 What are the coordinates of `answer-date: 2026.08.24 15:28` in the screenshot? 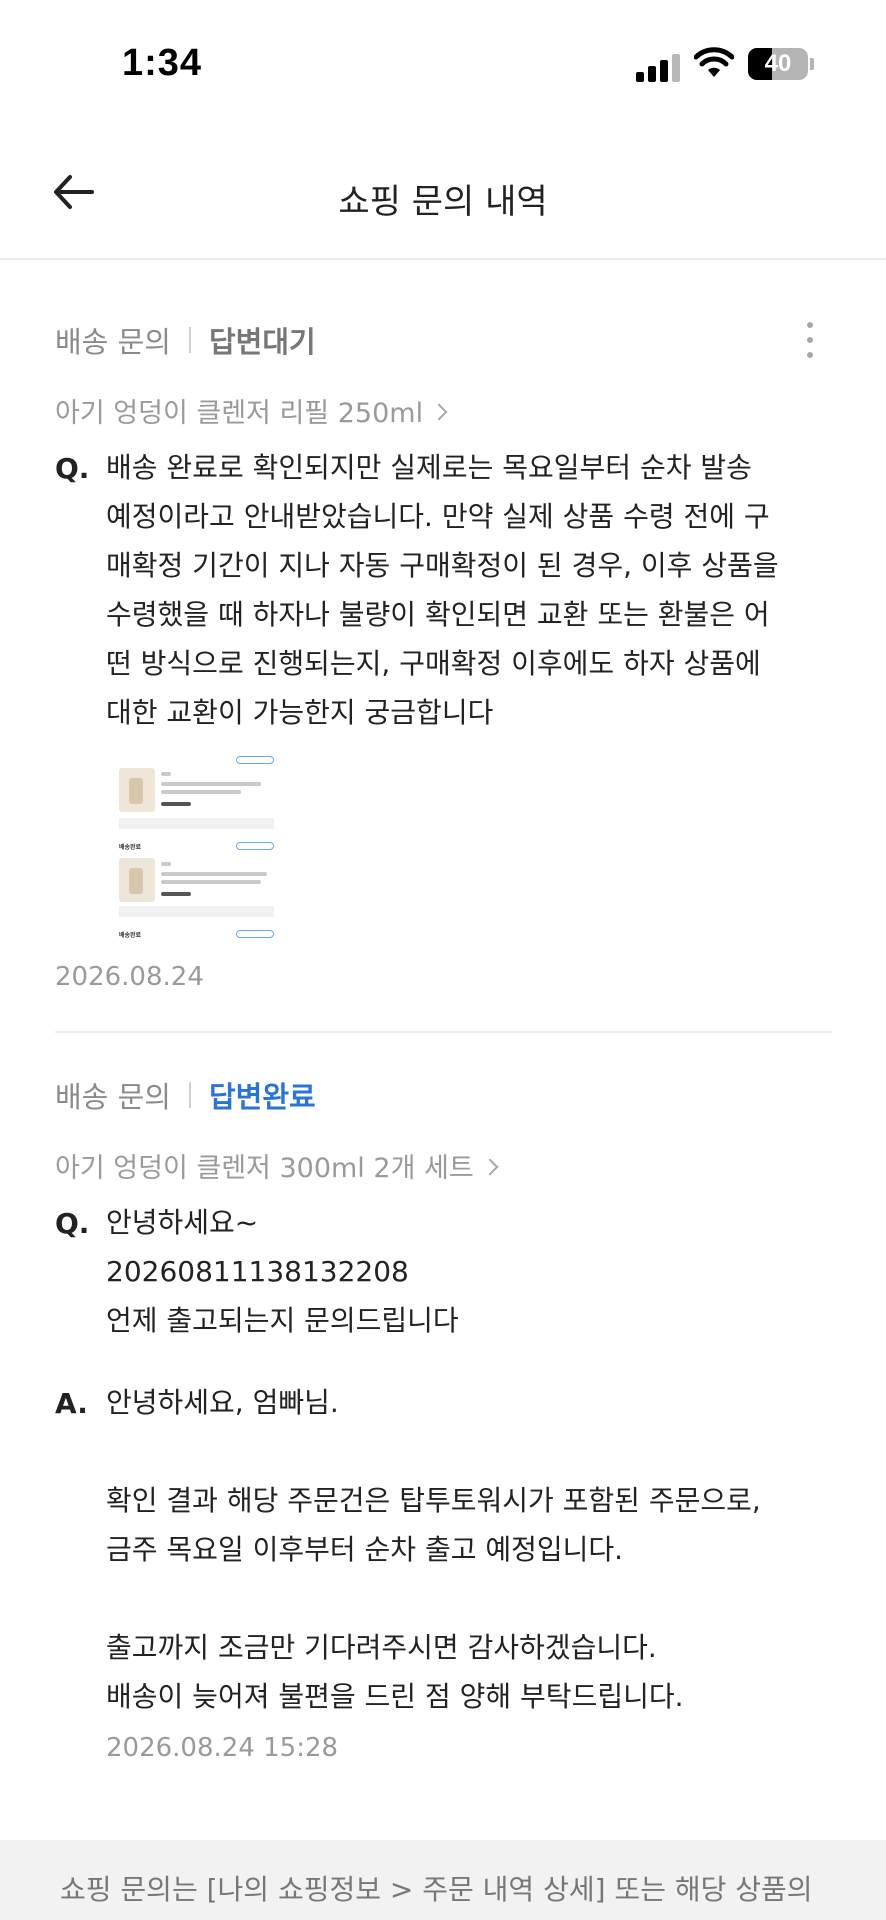 It's located at (222, 1748).